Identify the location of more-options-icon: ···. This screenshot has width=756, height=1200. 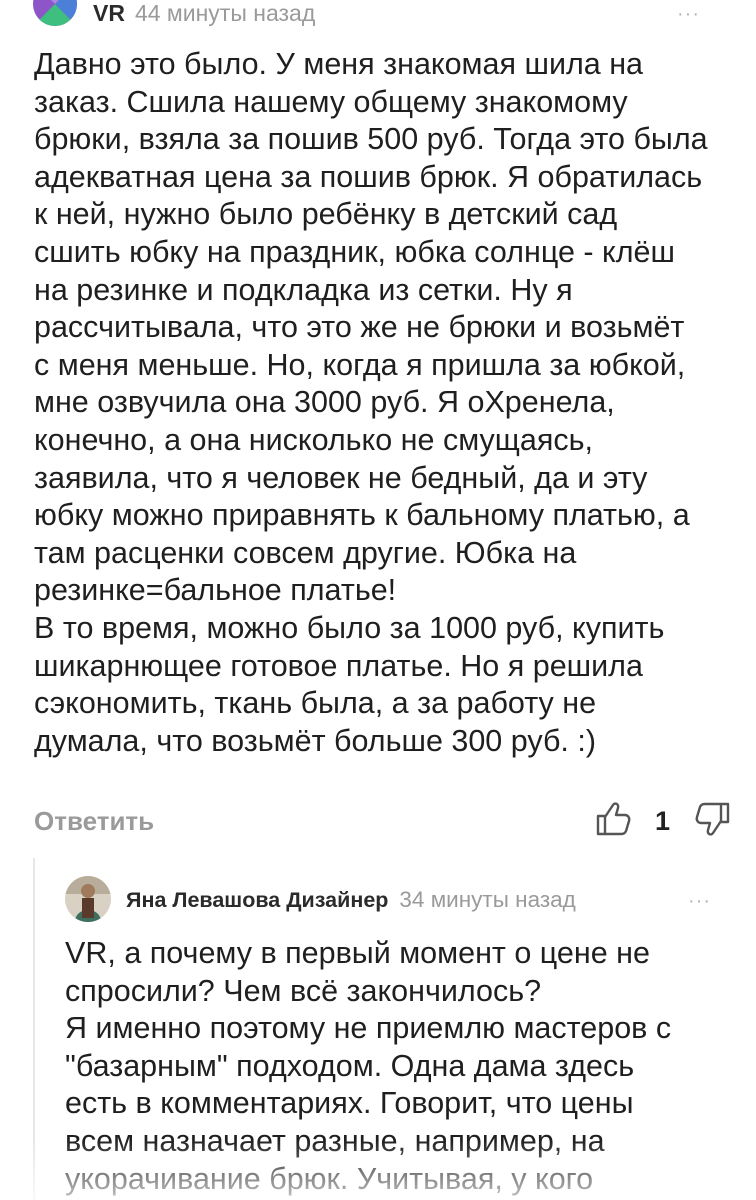
(688, 14).